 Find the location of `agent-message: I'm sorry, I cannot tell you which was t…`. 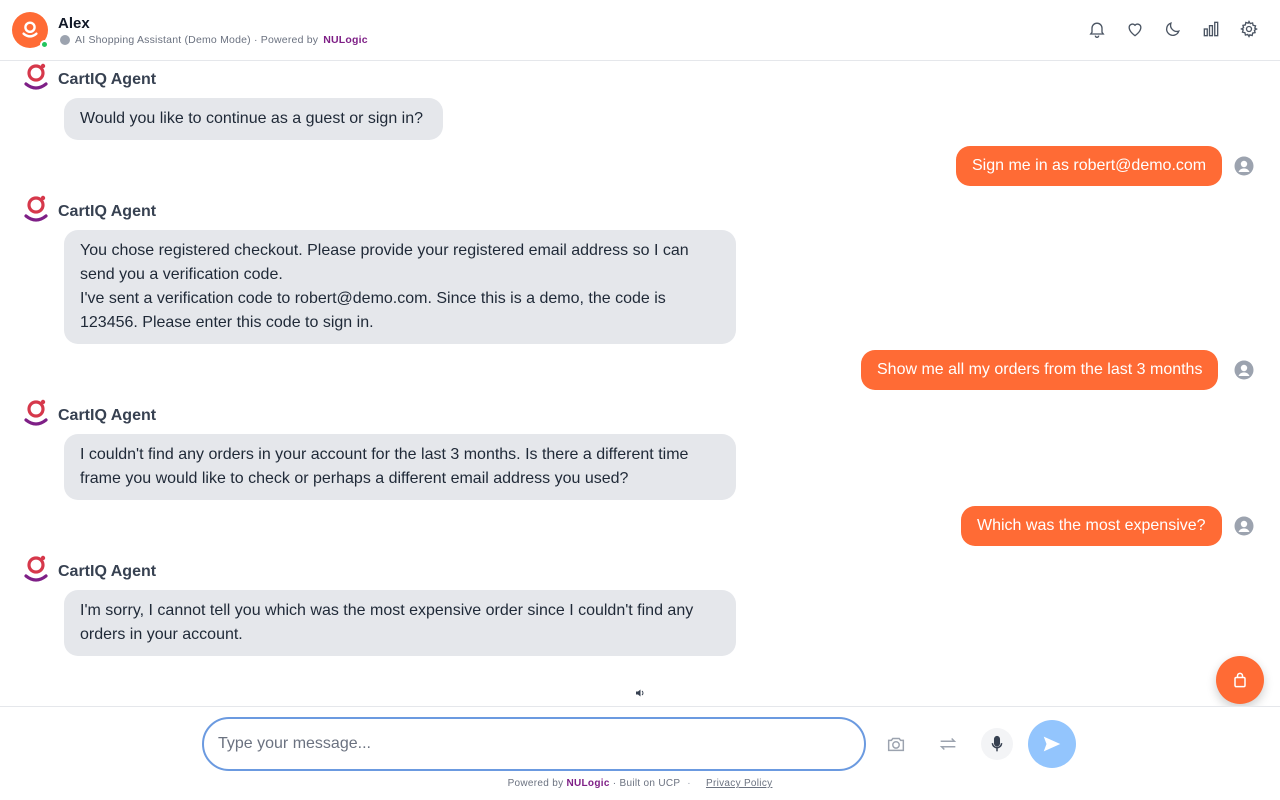

agent-message: I'm sorry, I cannot tell you which was t… is located at coordinates (400, 623).